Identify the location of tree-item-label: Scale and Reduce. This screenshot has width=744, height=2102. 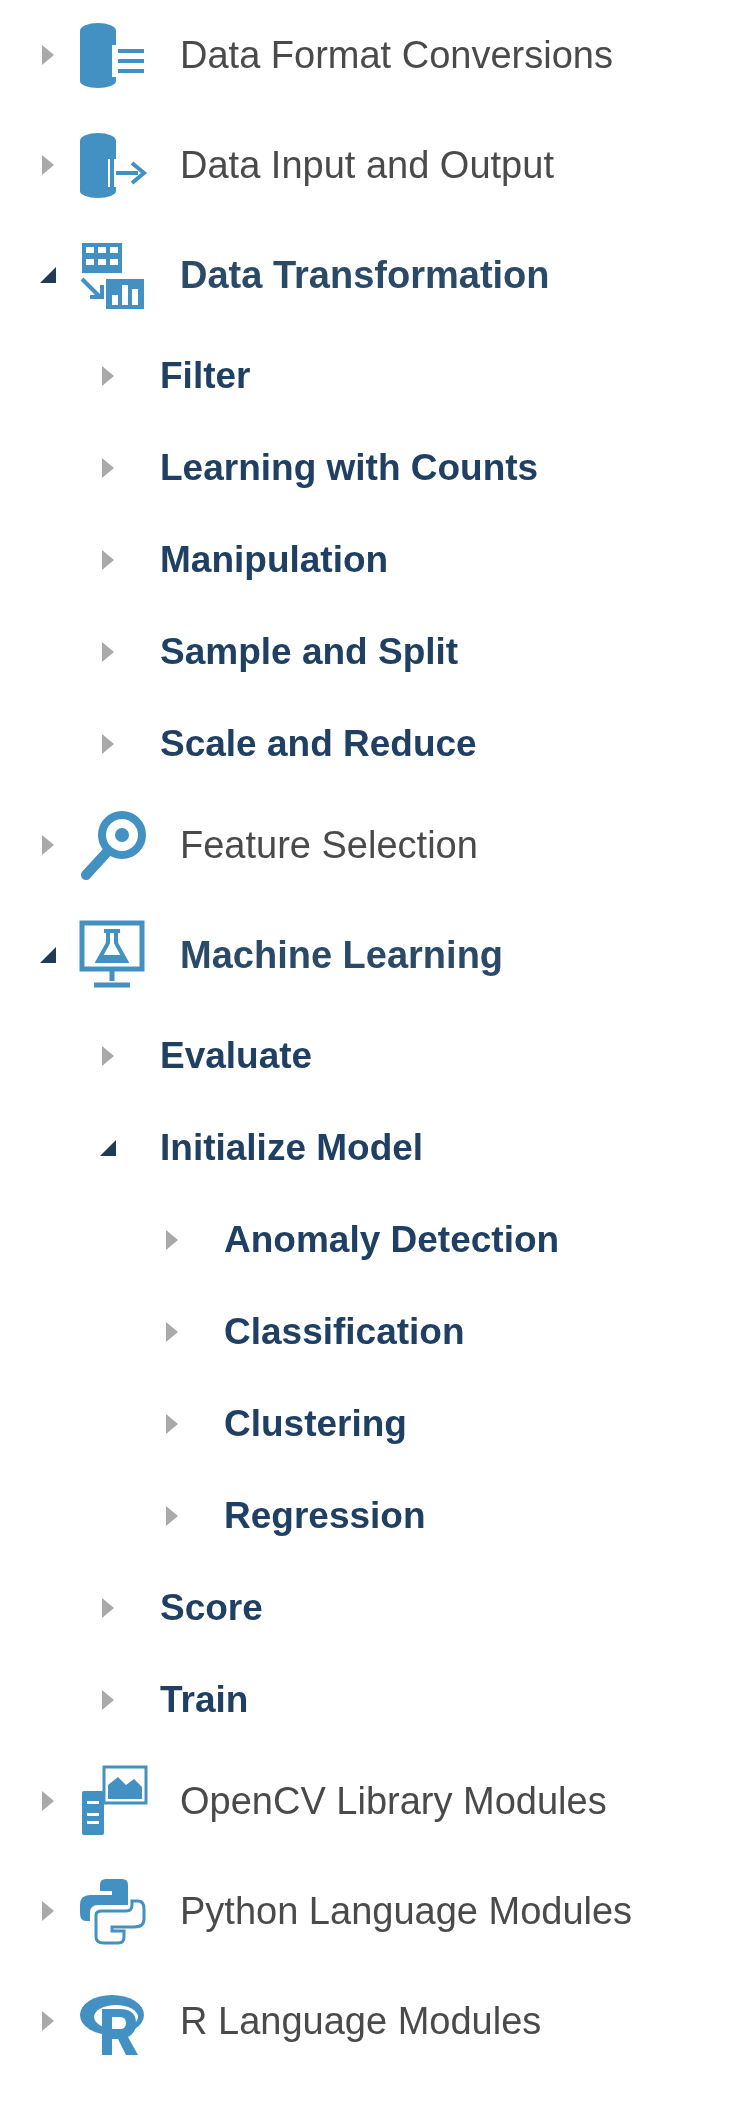
(318, 744).